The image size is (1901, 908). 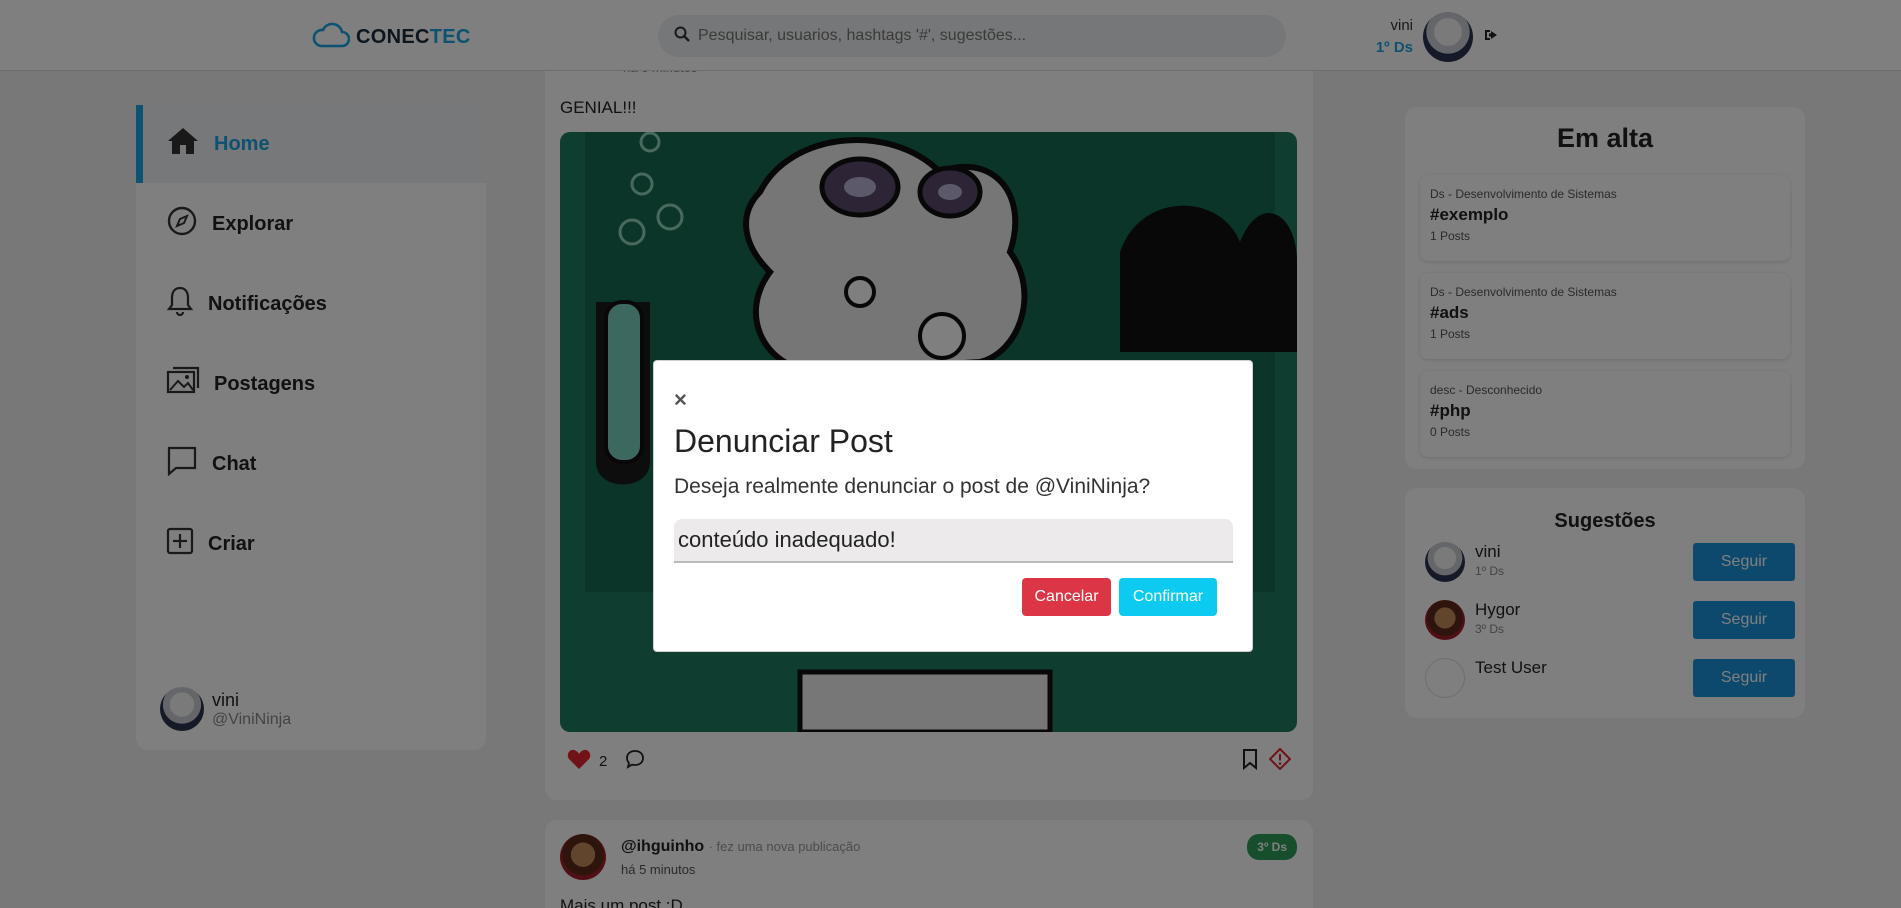 What do you see at coordinates (1066, 597) in the screenshot?
I see `cancel-button: Cancelar` at bounding box center [1066, 597].